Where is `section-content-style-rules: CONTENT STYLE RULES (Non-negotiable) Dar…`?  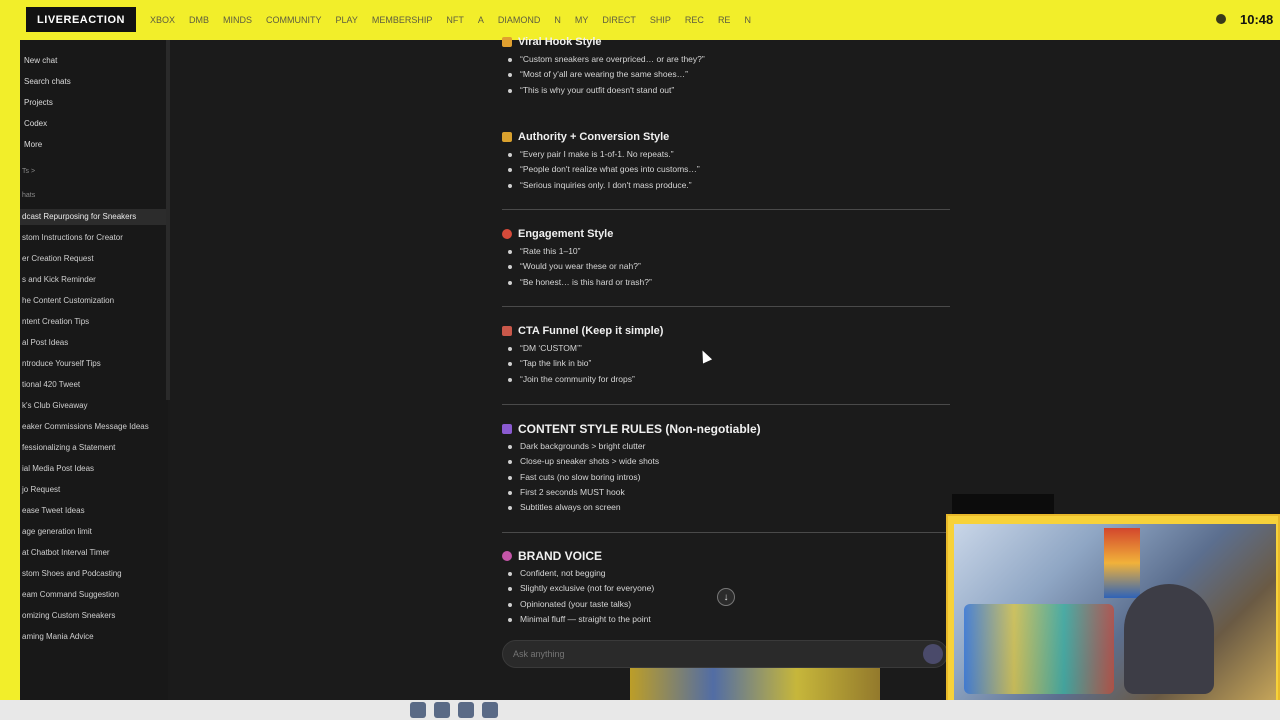 section-content-style-rules: CONTENT STYLE RULES (Non-negotiable) Dar… is located at coordinates (727, 468).